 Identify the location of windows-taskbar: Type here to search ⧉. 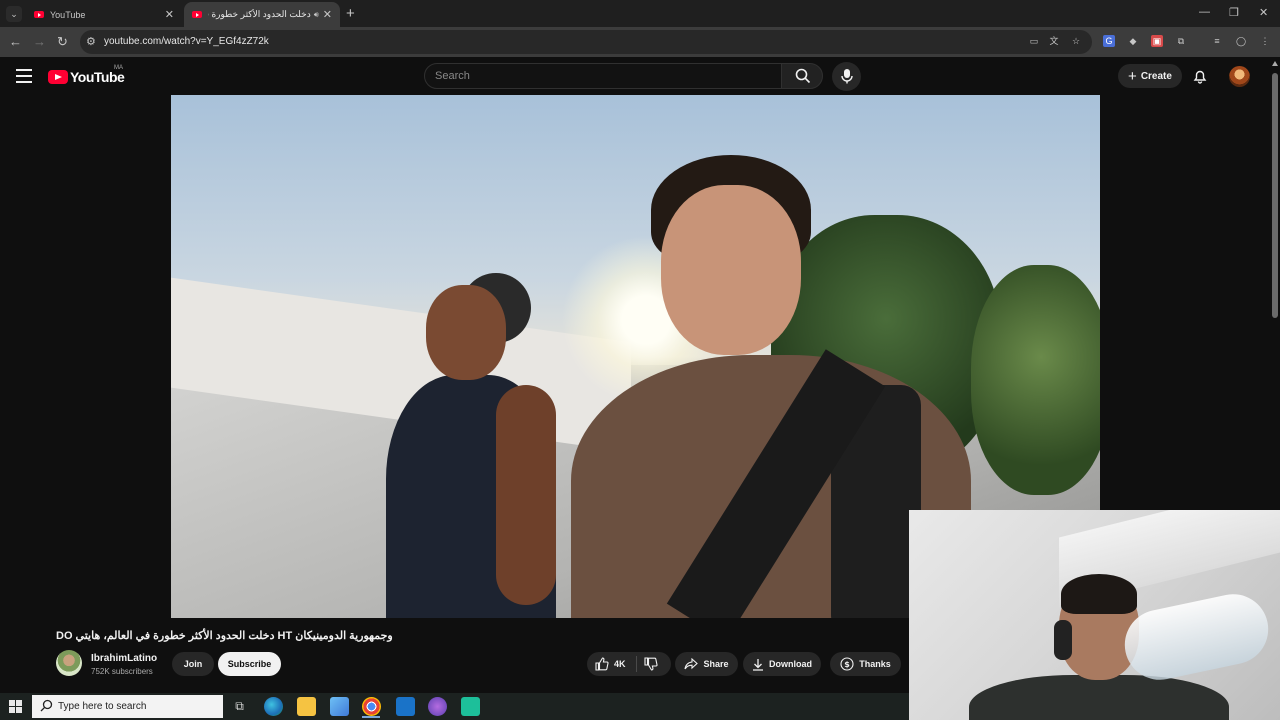
(454, 706).